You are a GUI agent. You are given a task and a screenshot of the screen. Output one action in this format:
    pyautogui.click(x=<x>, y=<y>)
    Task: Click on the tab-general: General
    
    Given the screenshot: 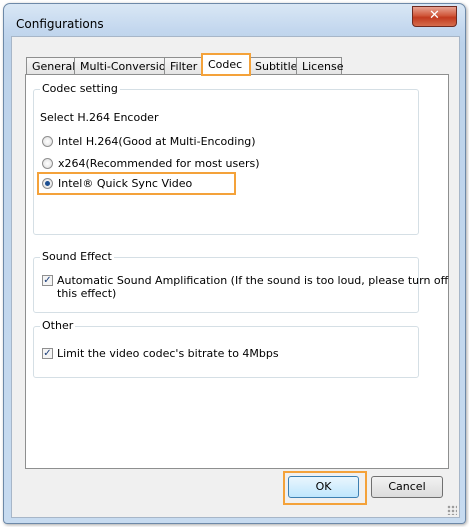 What is the action you would take?
    pyautogui.click(x=50, y=65)
    